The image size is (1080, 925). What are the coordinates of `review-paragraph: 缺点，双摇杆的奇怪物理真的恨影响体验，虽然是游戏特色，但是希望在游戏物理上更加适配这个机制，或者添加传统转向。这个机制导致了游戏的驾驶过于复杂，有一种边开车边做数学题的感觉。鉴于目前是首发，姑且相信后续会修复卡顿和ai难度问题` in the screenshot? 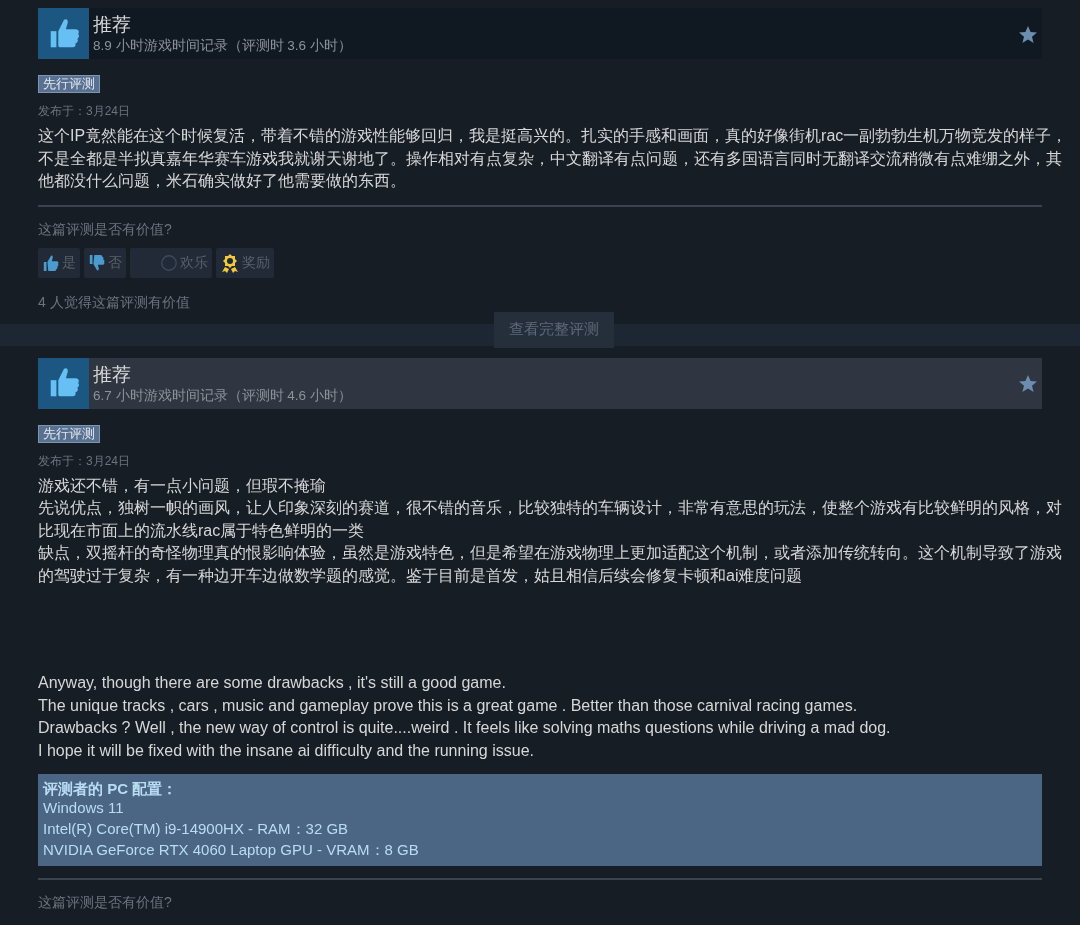 It's located at (550, 564).